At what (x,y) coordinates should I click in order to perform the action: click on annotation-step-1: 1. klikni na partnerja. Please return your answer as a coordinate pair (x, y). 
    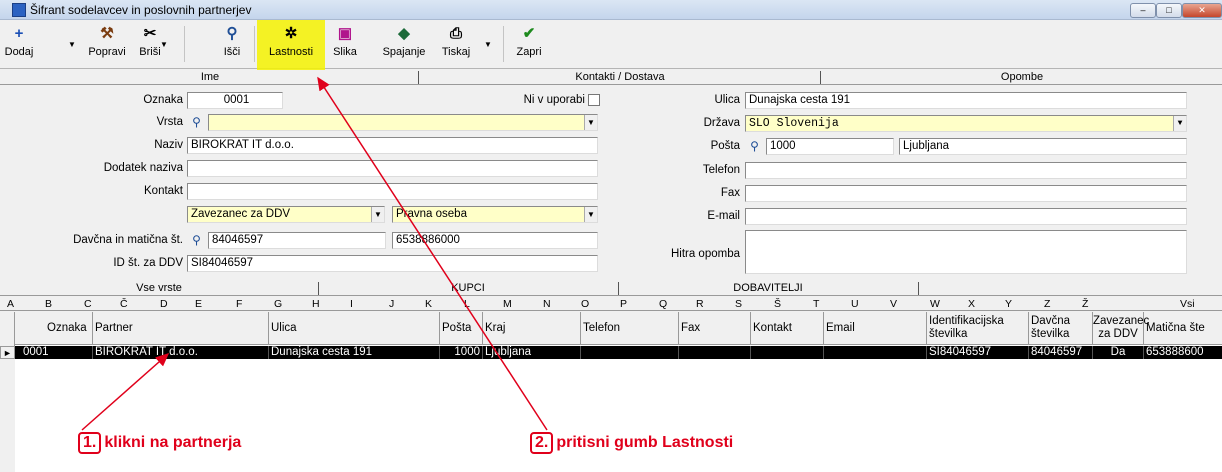
    Looking at the image, I should click on (159, 443).